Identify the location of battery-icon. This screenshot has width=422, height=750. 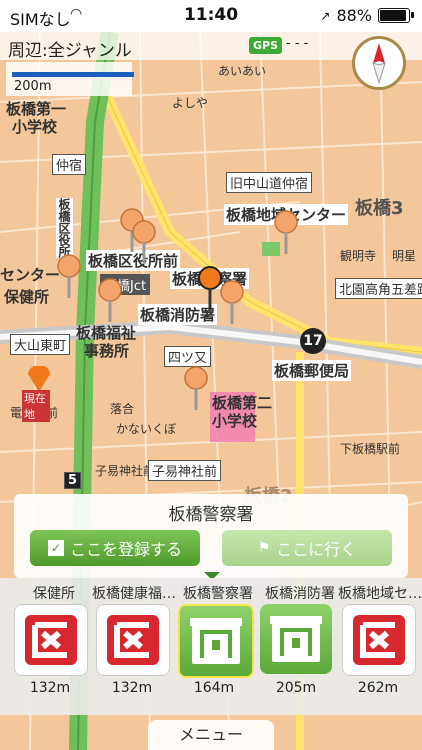
(396, 15).